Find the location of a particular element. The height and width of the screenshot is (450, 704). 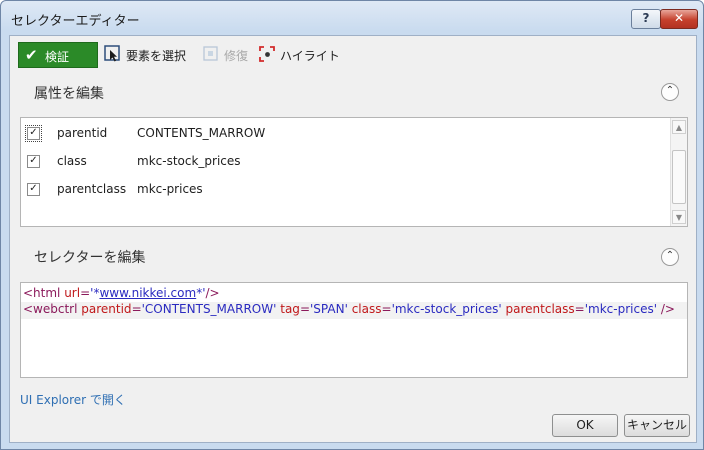

edit-selector-heading: セレクターを編集 is located at coordinates (90, 258).